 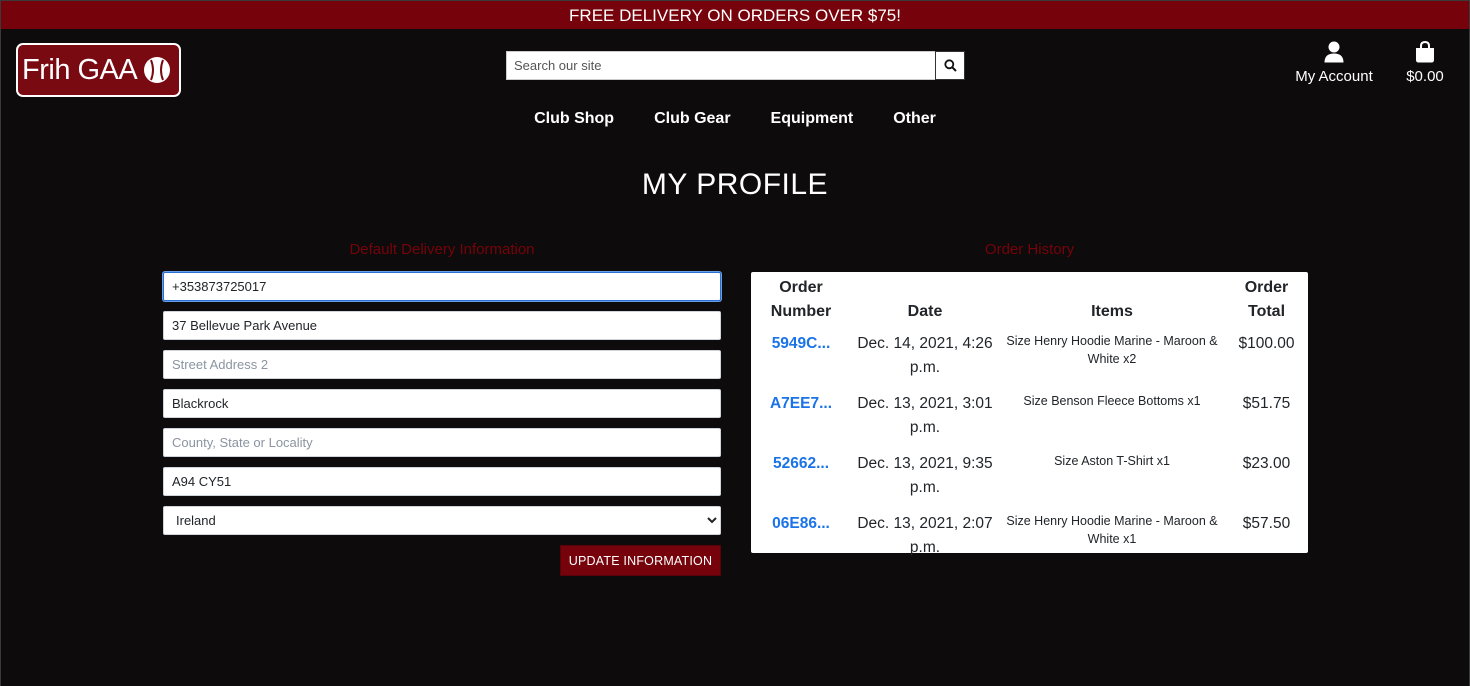 I want to click on street-address-1-field, so click(x=442, y=325).